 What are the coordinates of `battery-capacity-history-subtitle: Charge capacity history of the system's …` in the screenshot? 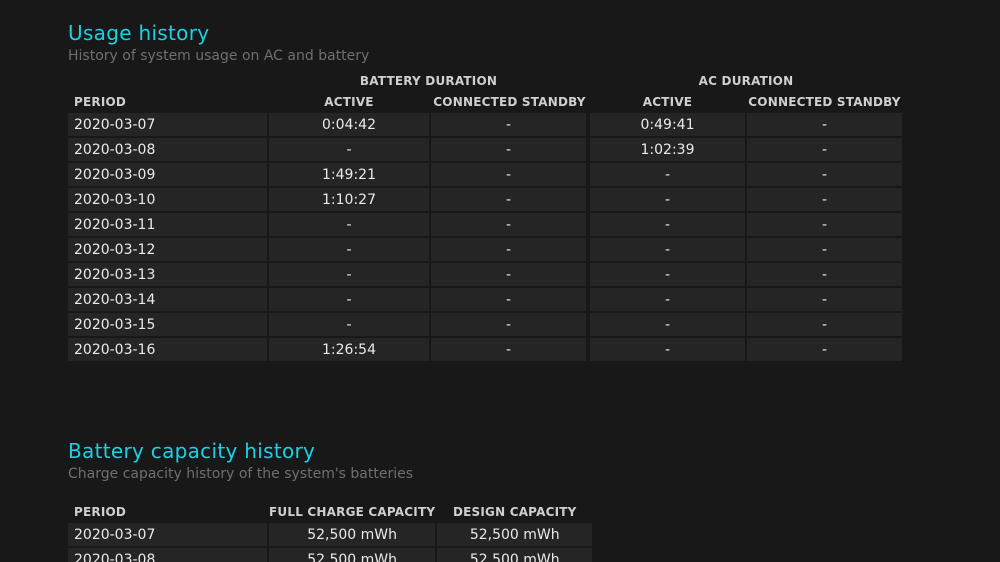 It's located at (241, 474).